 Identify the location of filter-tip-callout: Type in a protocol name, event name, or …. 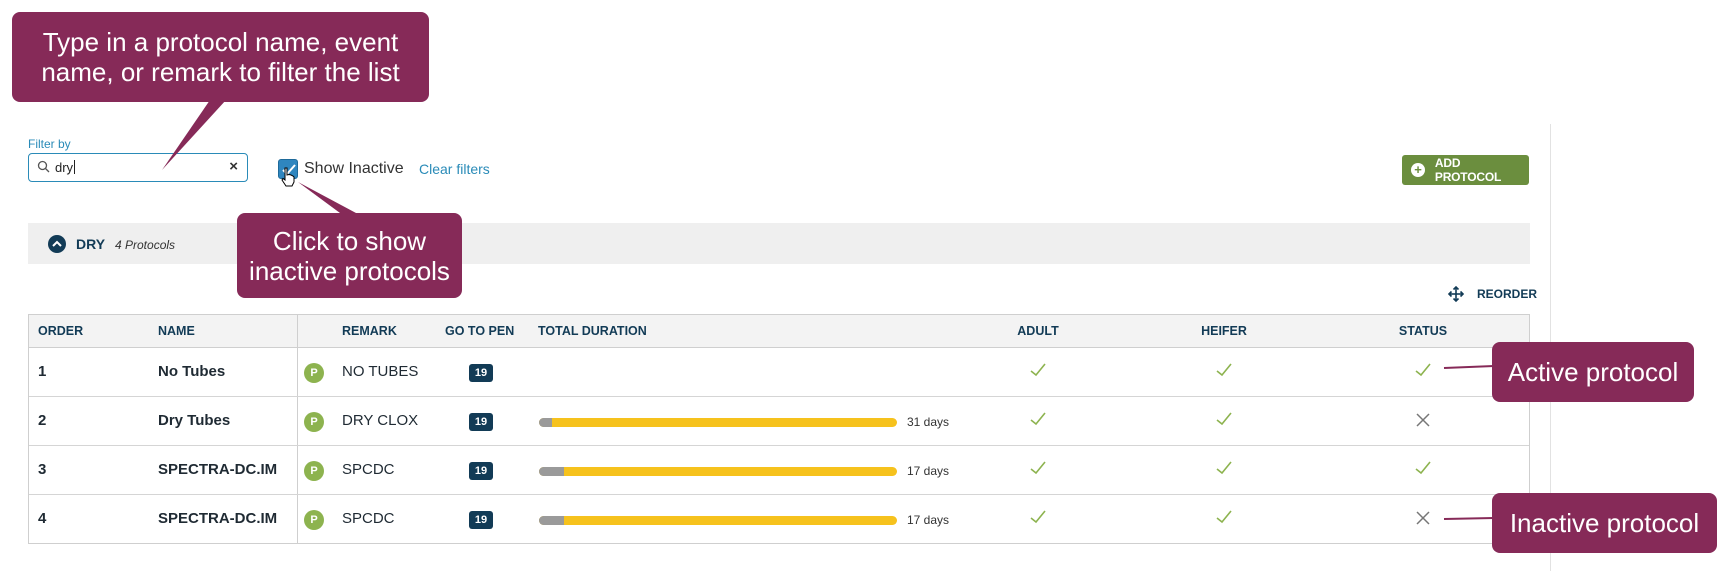
(220, 57).